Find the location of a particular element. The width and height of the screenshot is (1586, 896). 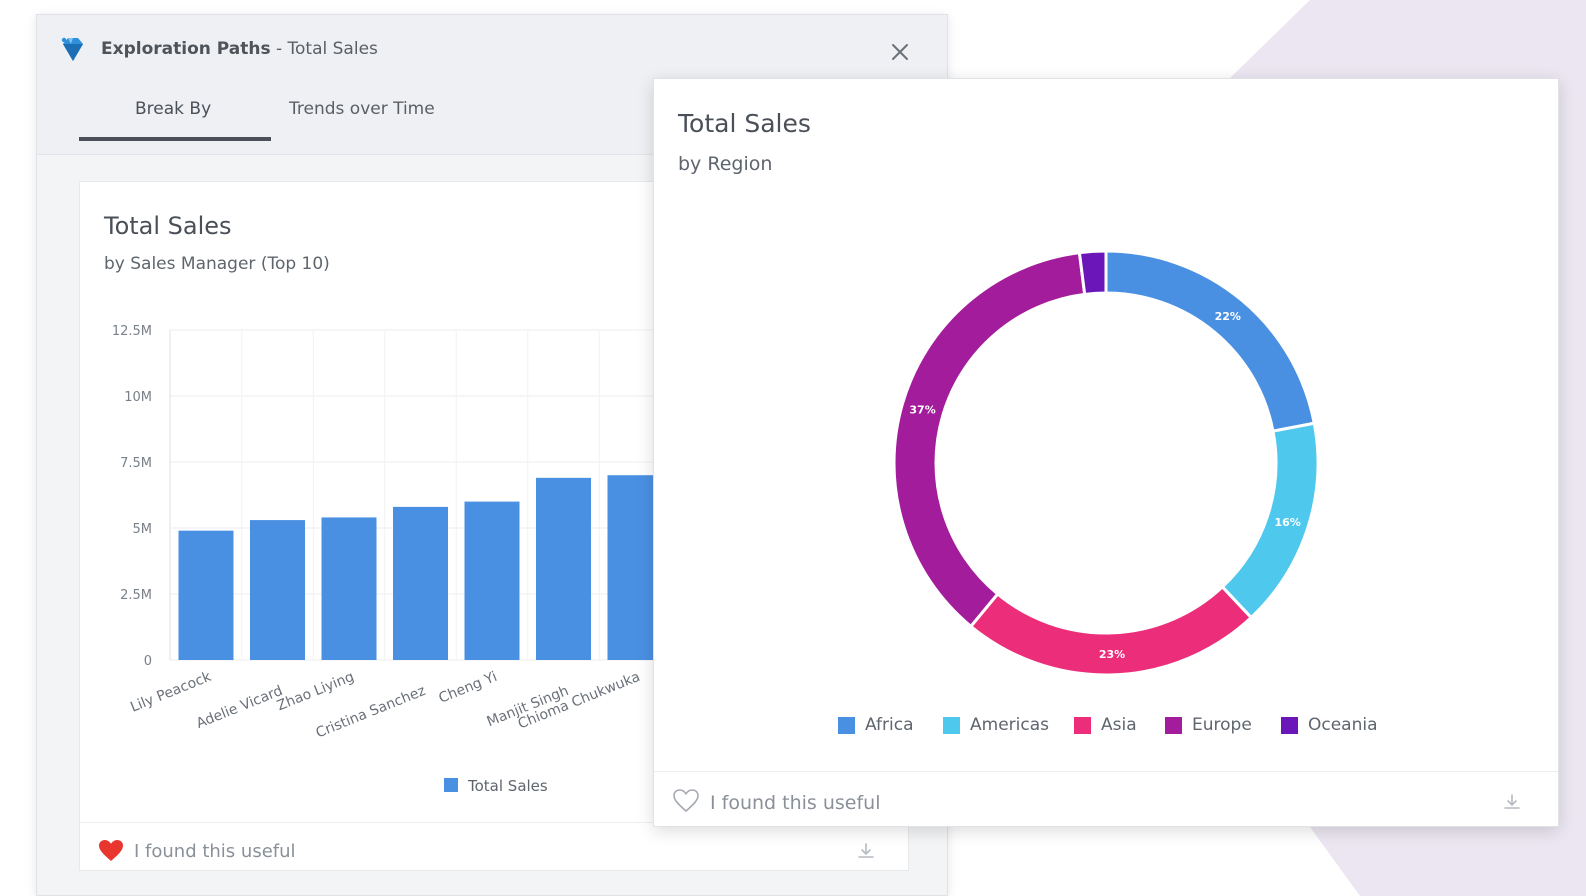

panel-title: Exploration Paths - Total Sales is located at coordinates (239, 49).